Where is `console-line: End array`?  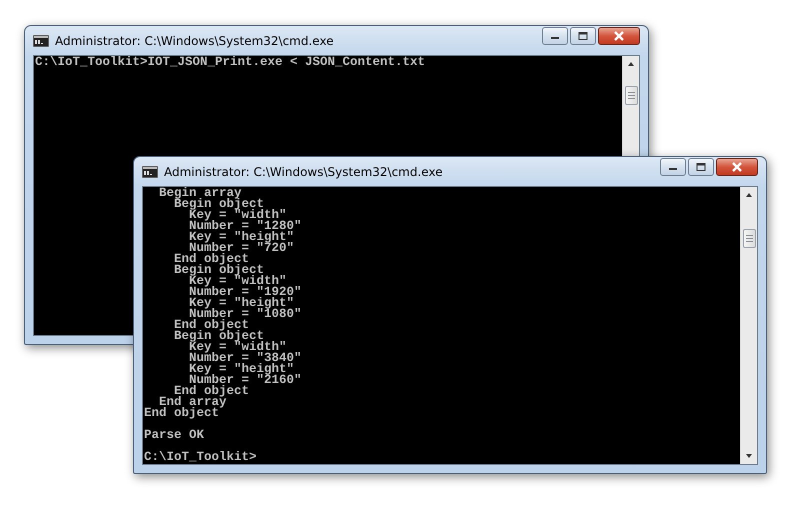
console-line: End array is located at coordinates (193, 402).